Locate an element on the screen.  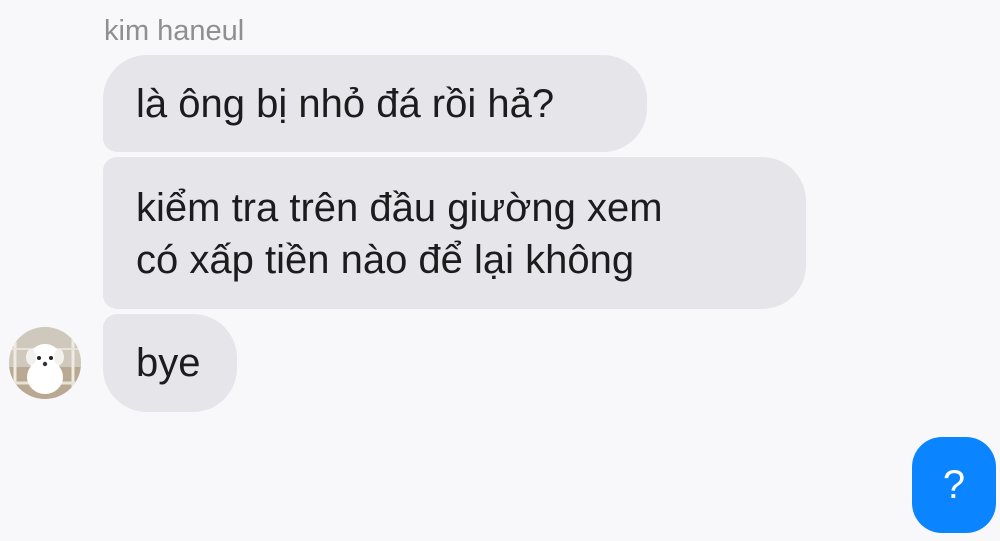
message-line: kiểm tra trên đầu giường xem is located at coordinates (399, 208).